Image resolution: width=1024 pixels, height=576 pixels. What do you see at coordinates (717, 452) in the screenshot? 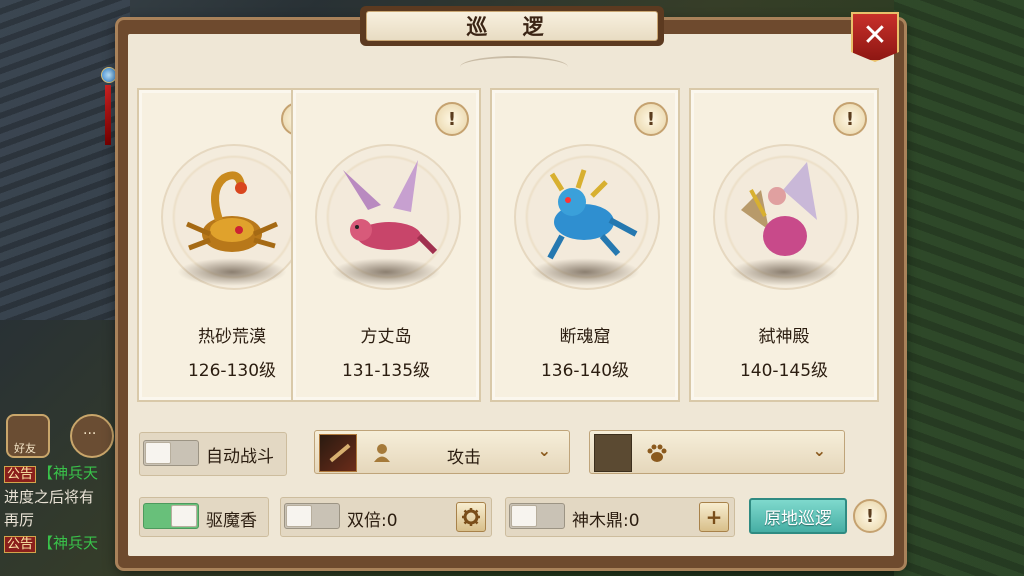
I see `pet-dropdown: ⌄` at bounding box center [717, 452].